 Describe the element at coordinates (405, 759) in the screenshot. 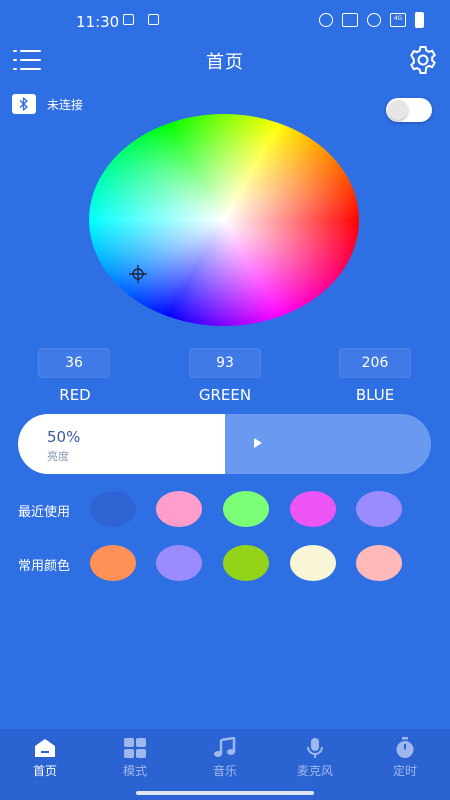

I see `nav-timer: 定时` at that location.